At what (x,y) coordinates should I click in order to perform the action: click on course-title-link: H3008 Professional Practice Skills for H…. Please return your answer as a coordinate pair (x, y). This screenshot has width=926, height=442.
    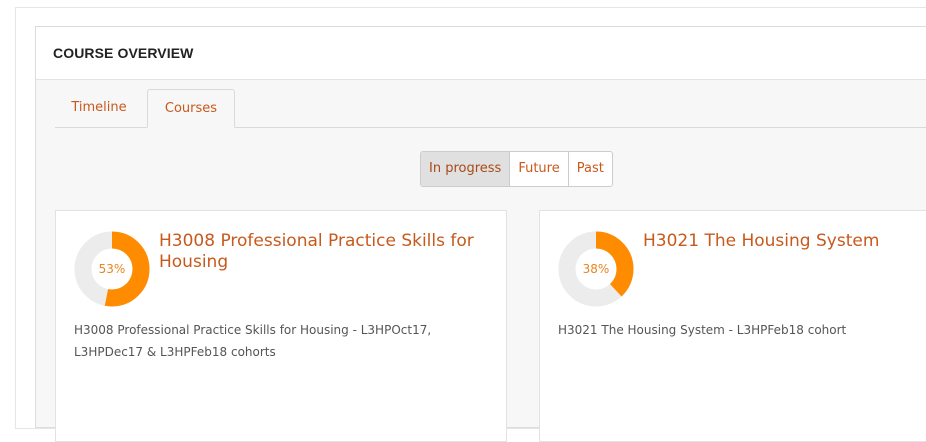
    Looking at the image, I should click on (324, 252).